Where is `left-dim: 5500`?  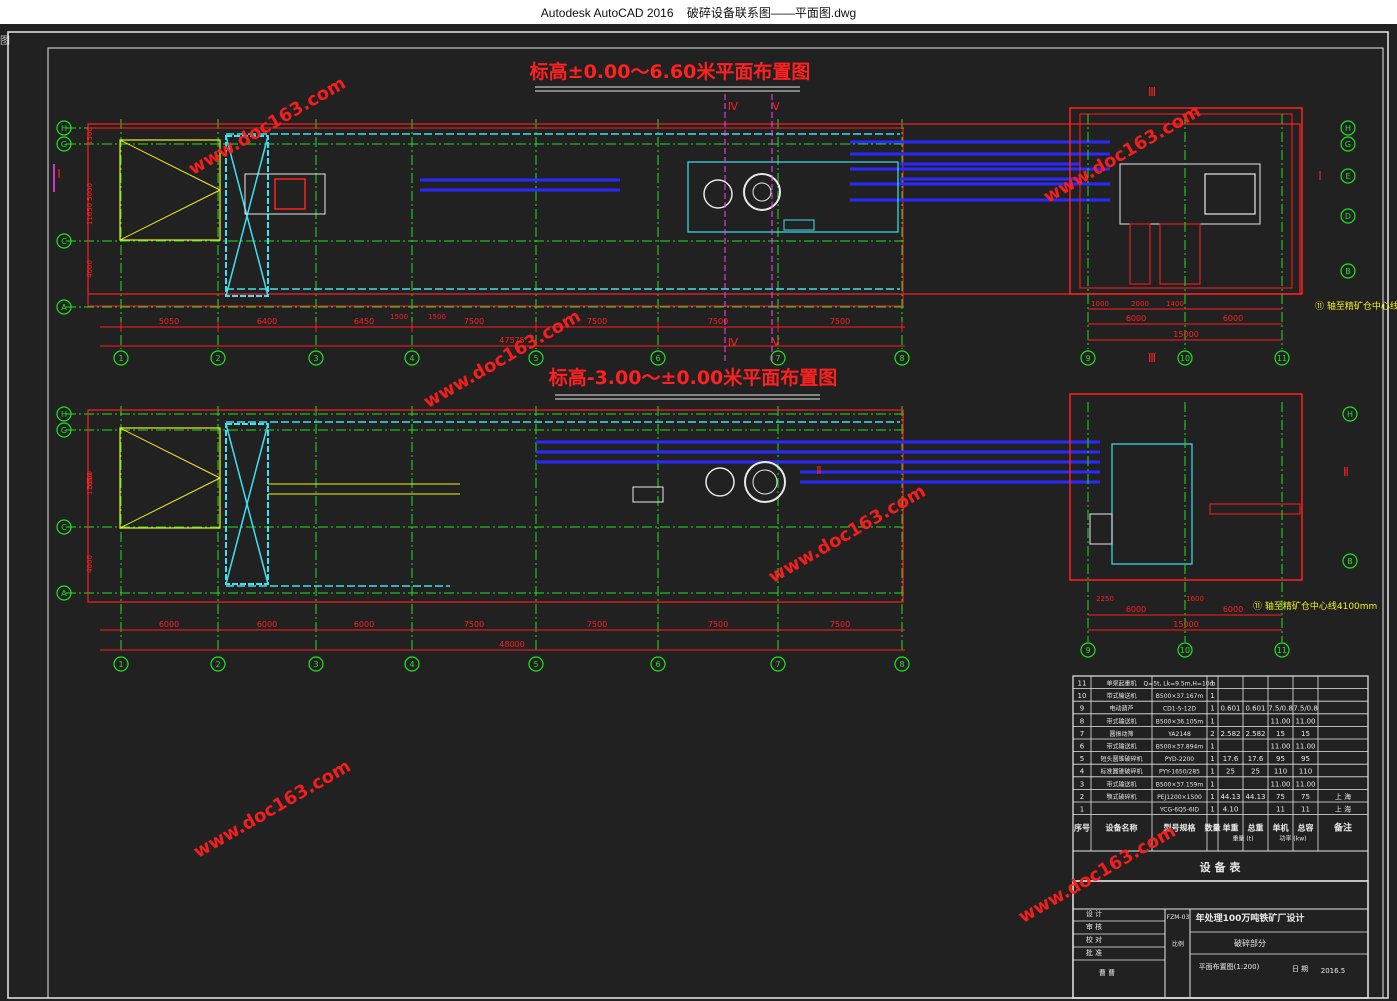 left-dim: 5500 is located at coordinates (90, 480).